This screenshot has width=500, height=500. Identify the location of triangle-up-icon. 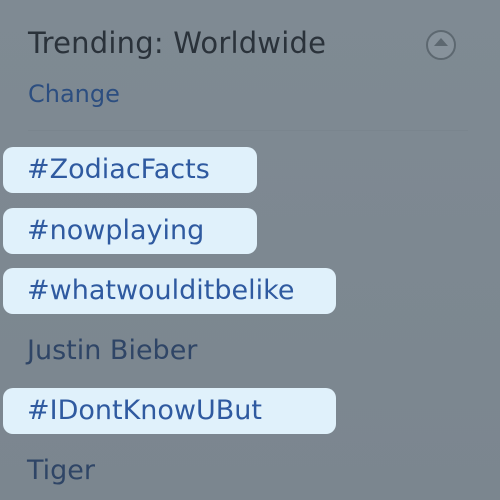
(441, 42).